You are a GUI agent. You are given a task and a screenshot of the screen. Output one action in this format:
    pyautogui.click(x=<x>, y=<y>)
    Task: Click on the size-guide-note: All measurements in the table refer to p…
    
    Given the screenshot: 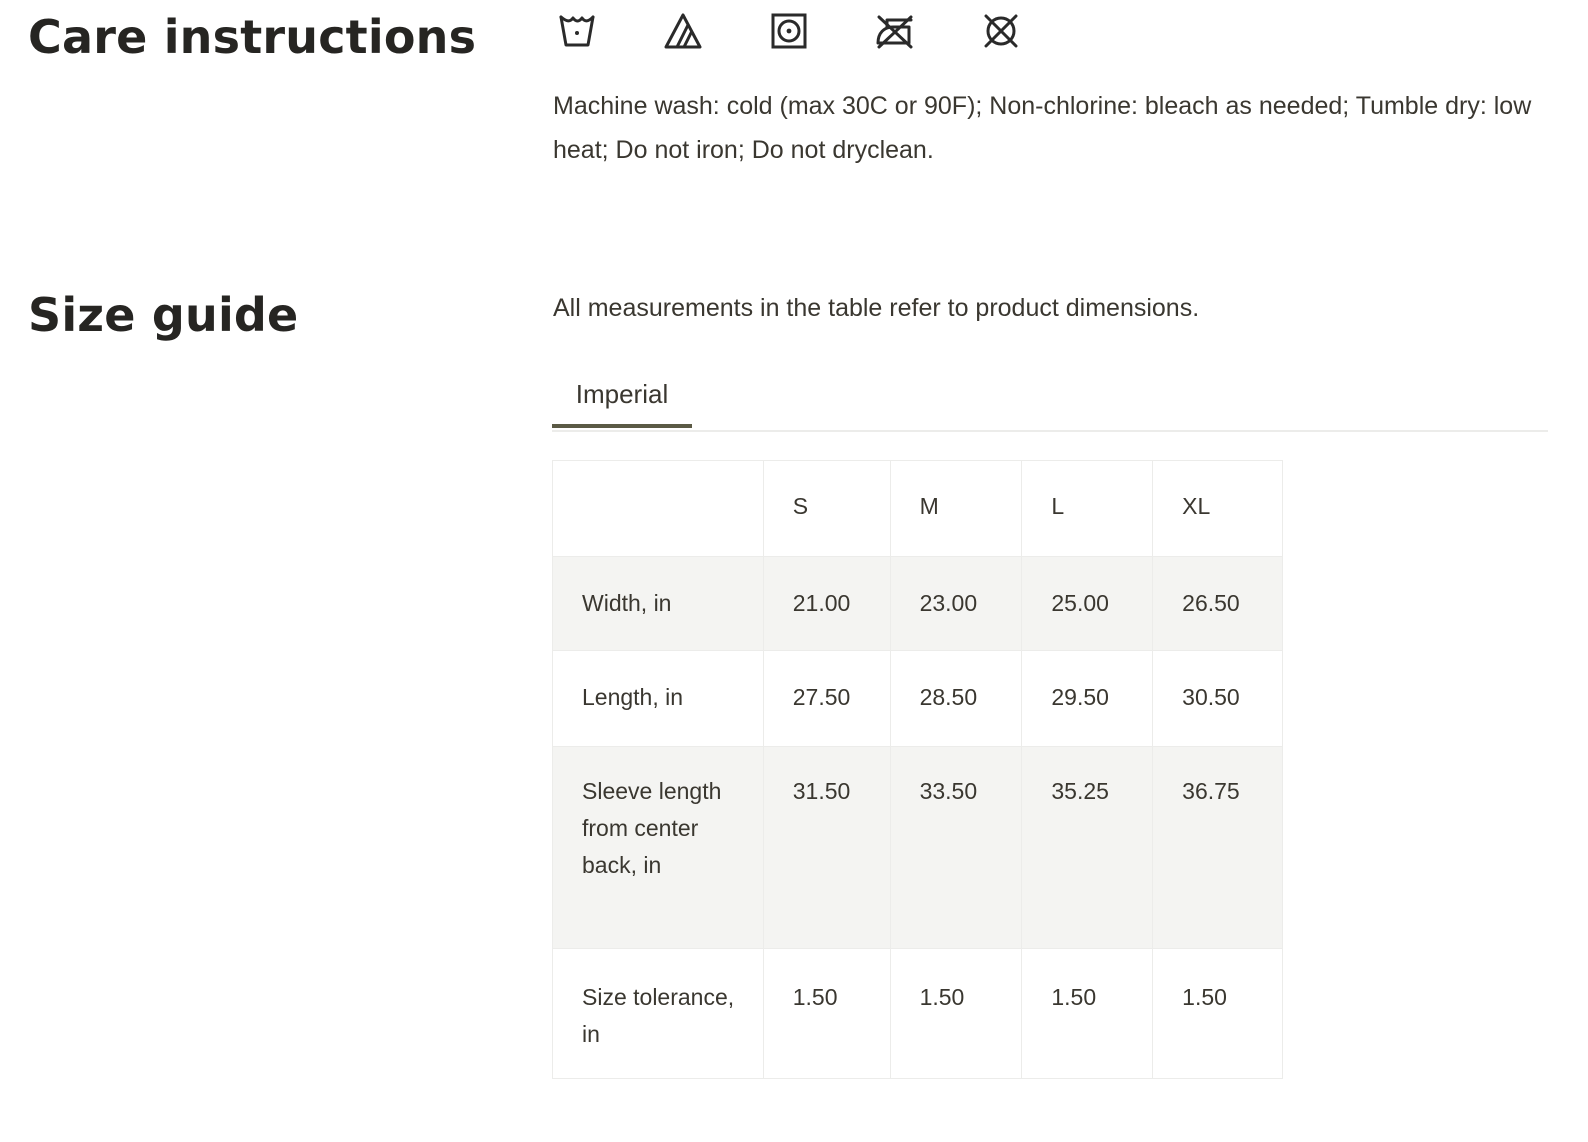 What is the action you would take?
    pyautogui.click(x=876, y=308)
    